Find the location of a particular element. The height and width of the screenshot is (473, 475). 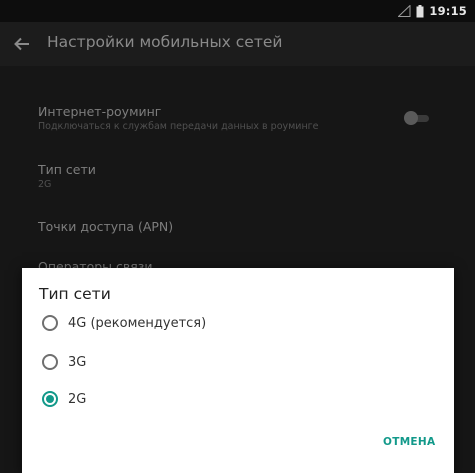

roaming-title: Интернет-роуминг is located at coordinates (100, 111).